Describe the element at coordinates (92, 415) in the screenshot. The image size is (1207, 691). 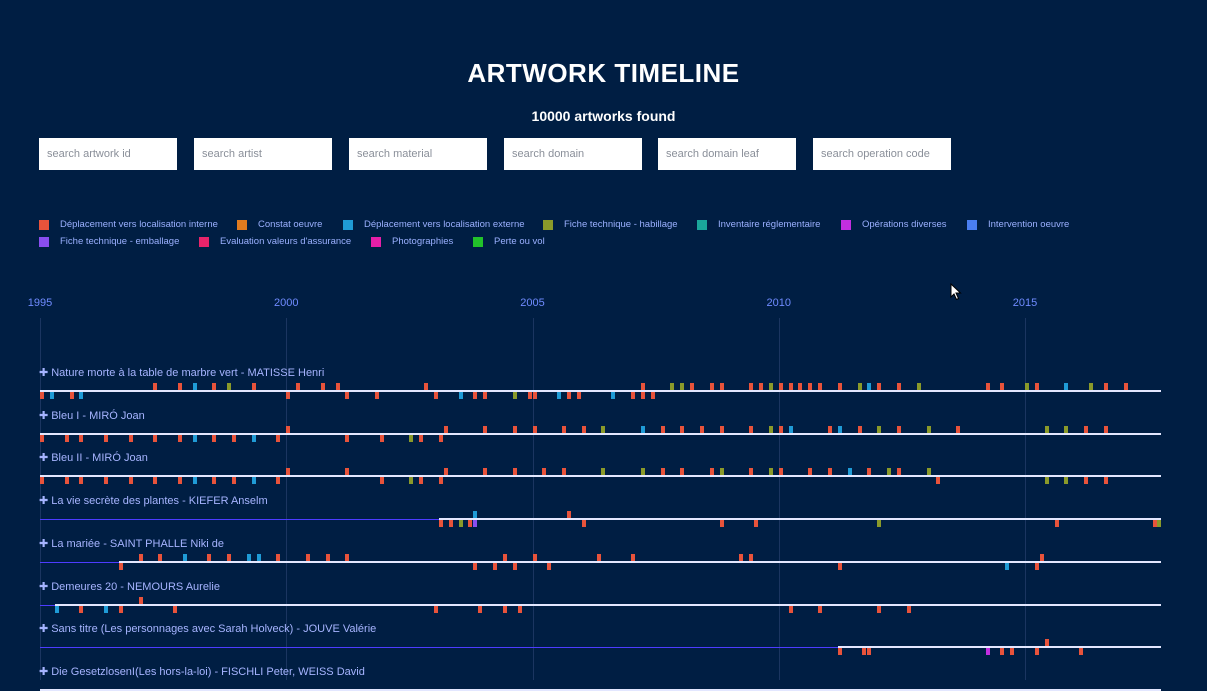
I see `artwork-row-label: ✚ Bleu I - MIRÓ Joan` at that location.